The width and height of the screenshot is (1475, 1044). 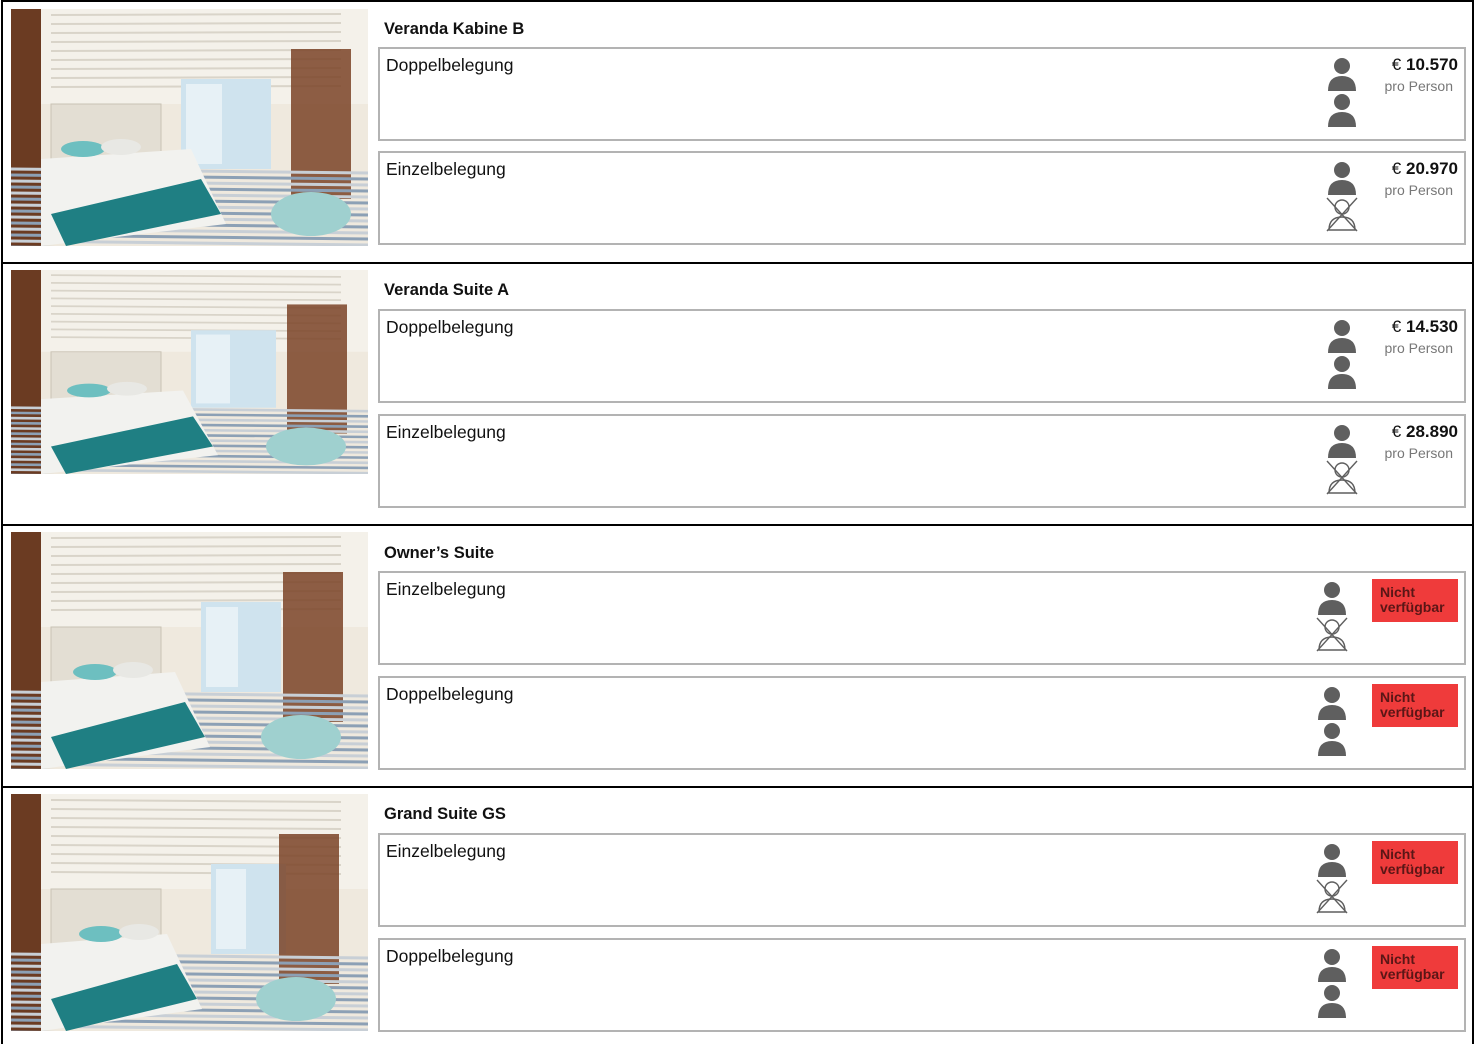 What do you see at coordinates (1424, 431) in the screenshot?
I see `price-amount: € 28.890` at bounding box center [1424, 431].